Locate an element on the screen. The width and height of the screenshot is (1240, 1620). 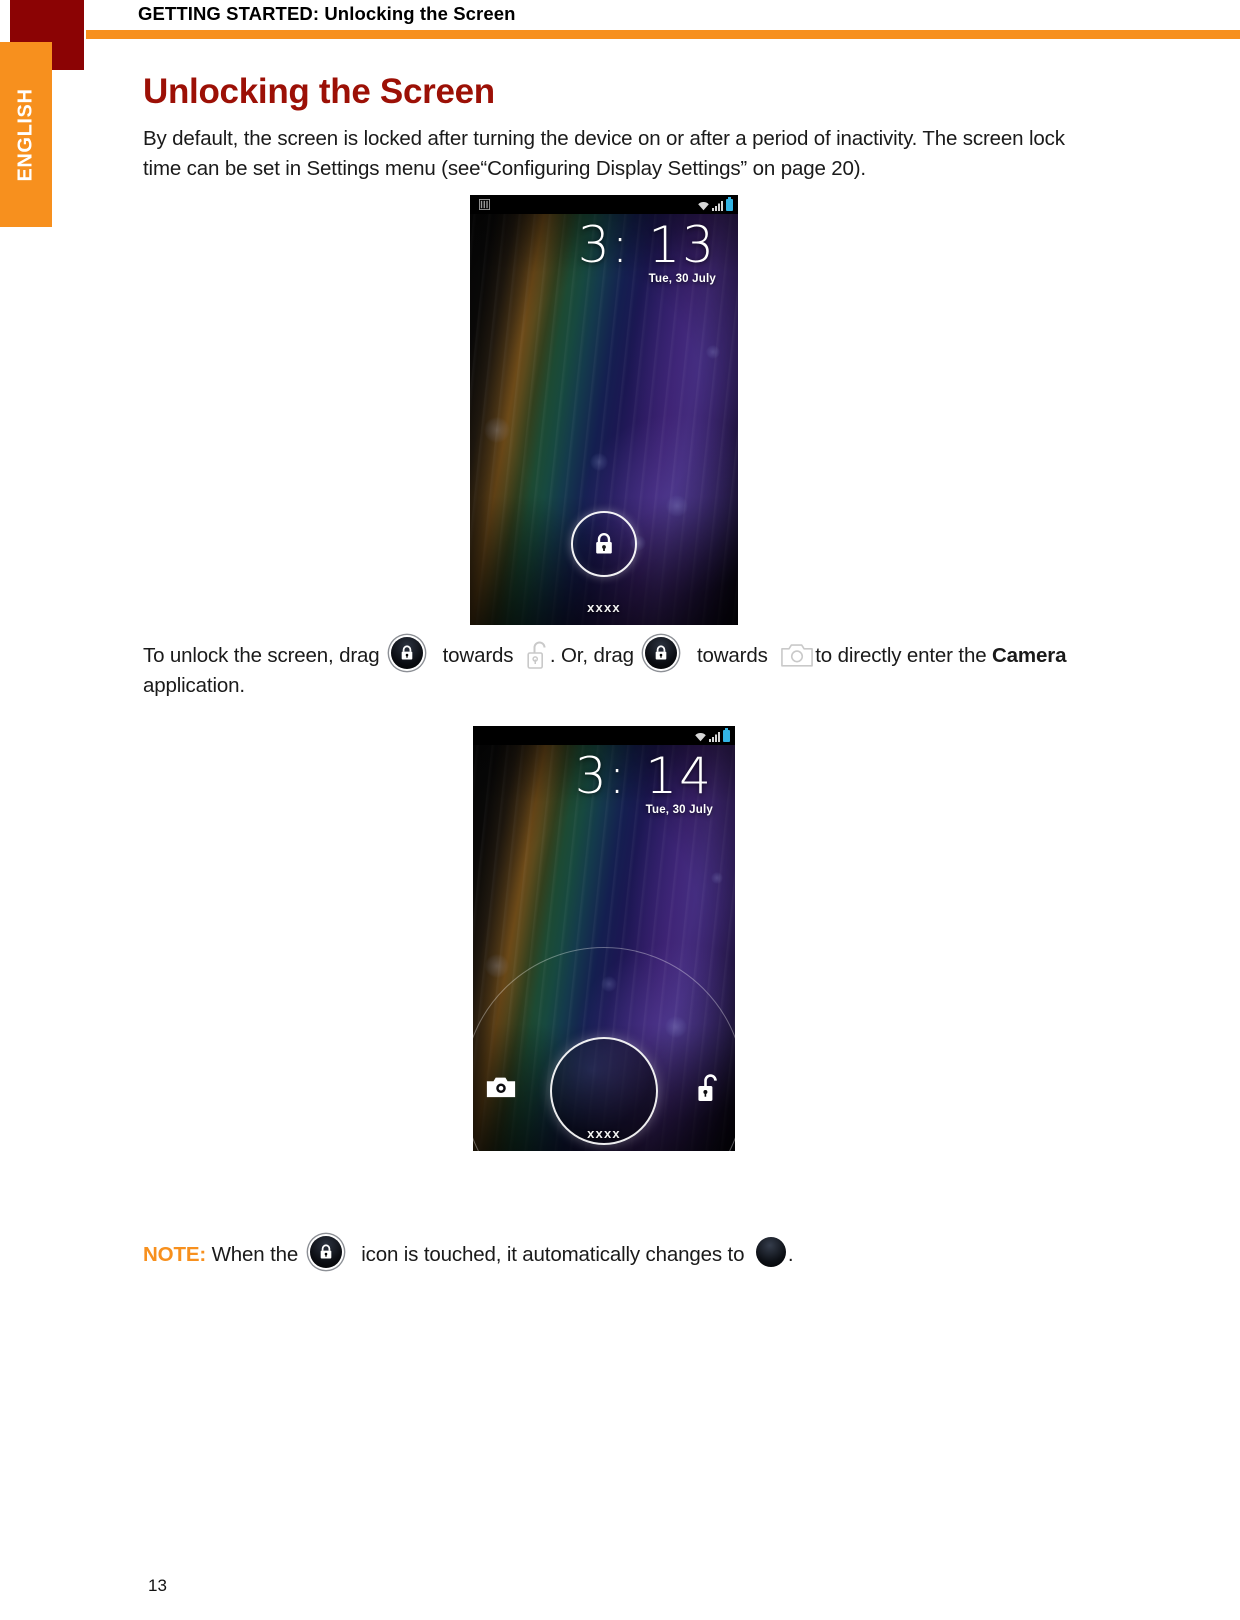
note-label: NOTE: is located at coordinates (175, 1254).